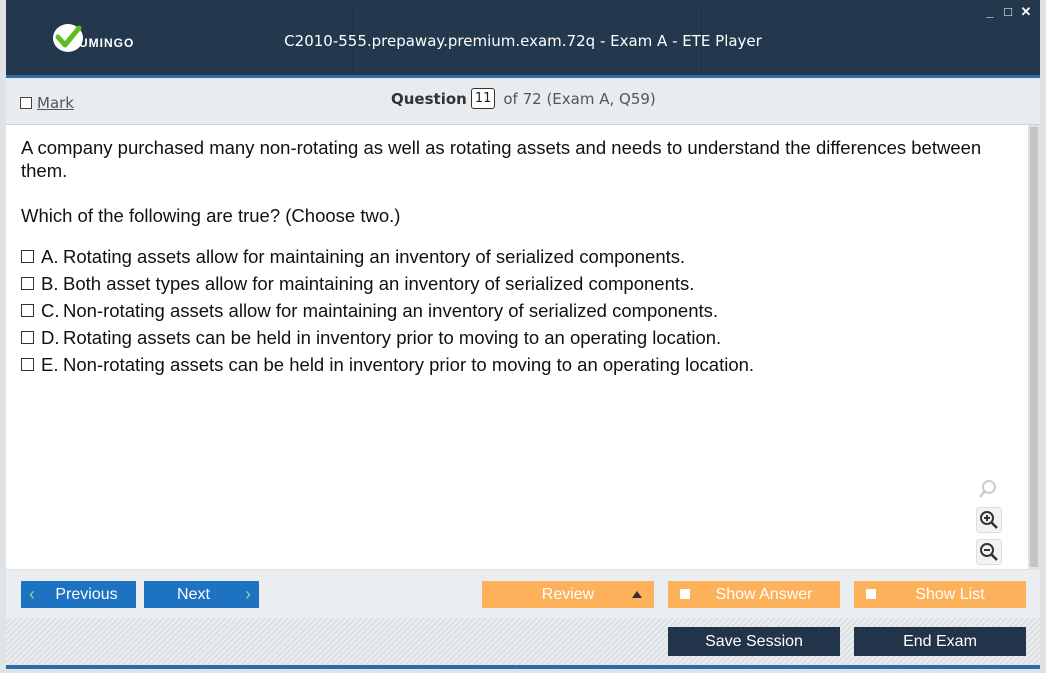 The image size is (1046, 673). What do you see at coordinates (32, 594) in the screenshot?
I see `chevron-left-icon: ‹` at bounding box center [32, 594].